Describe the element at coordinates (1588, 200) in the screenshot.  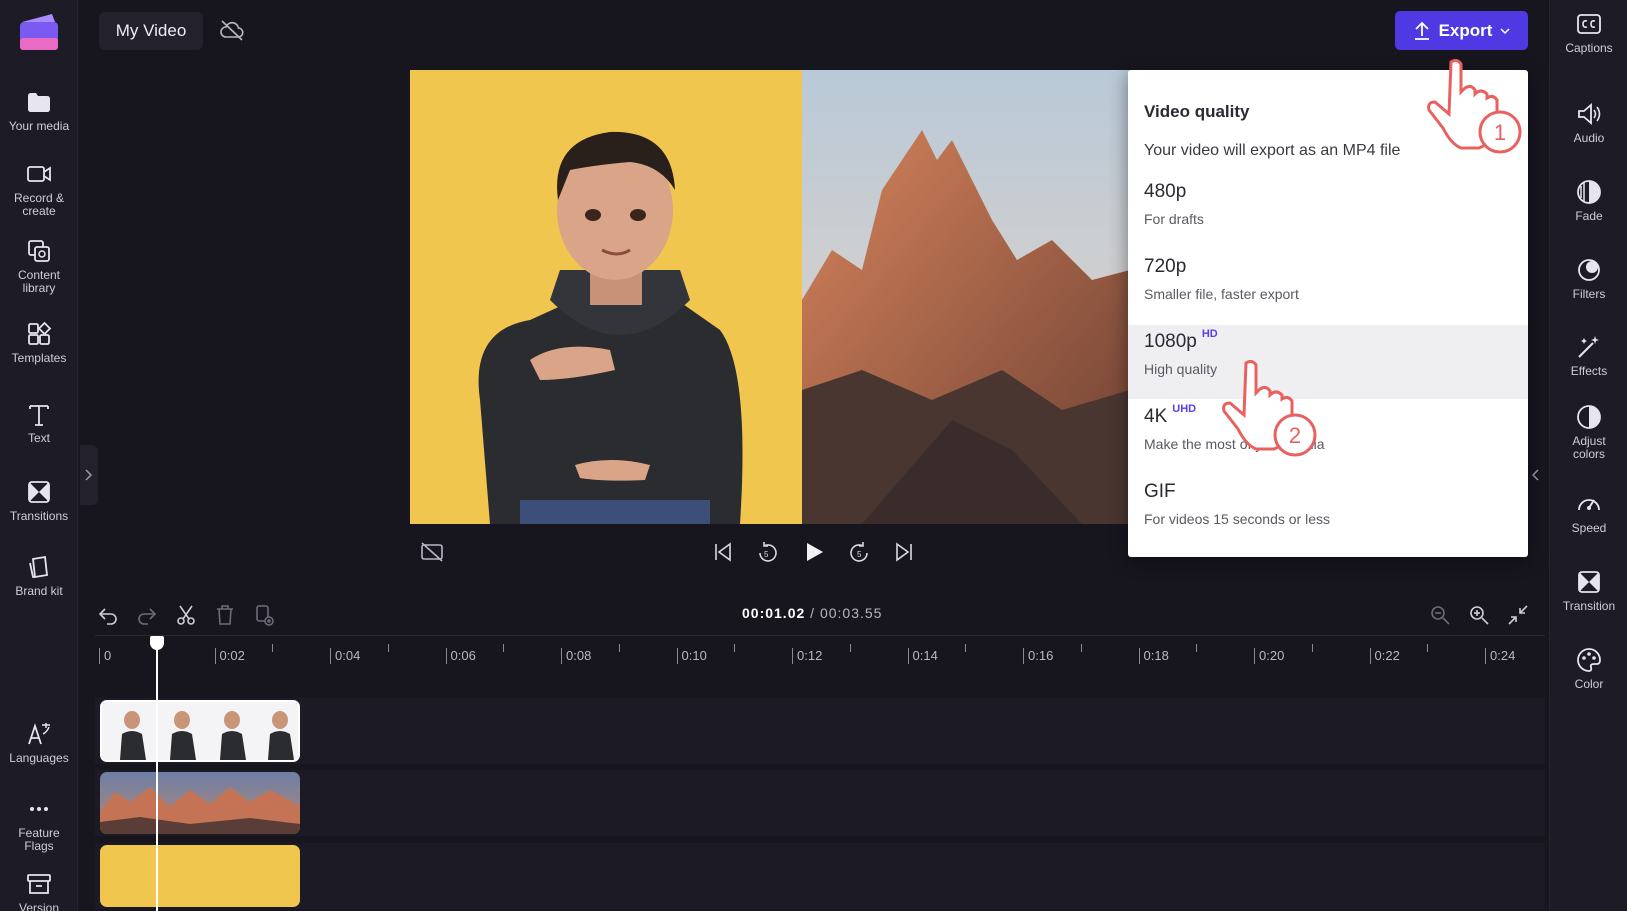
I see `tool-fade: Fade` at that location.